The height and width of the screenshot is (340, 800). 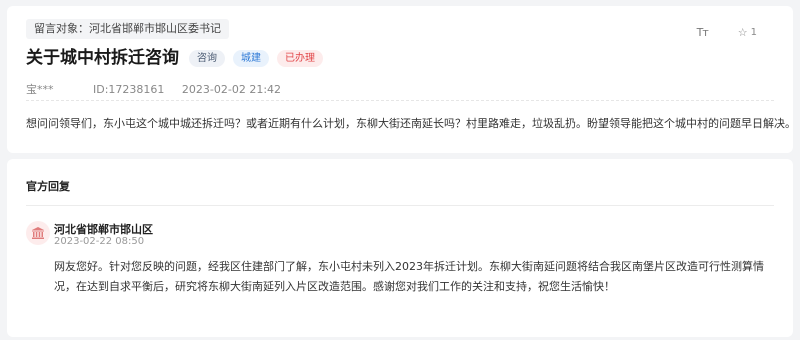 I want to click on star-icon: ☆, so click(x=743, y=32).